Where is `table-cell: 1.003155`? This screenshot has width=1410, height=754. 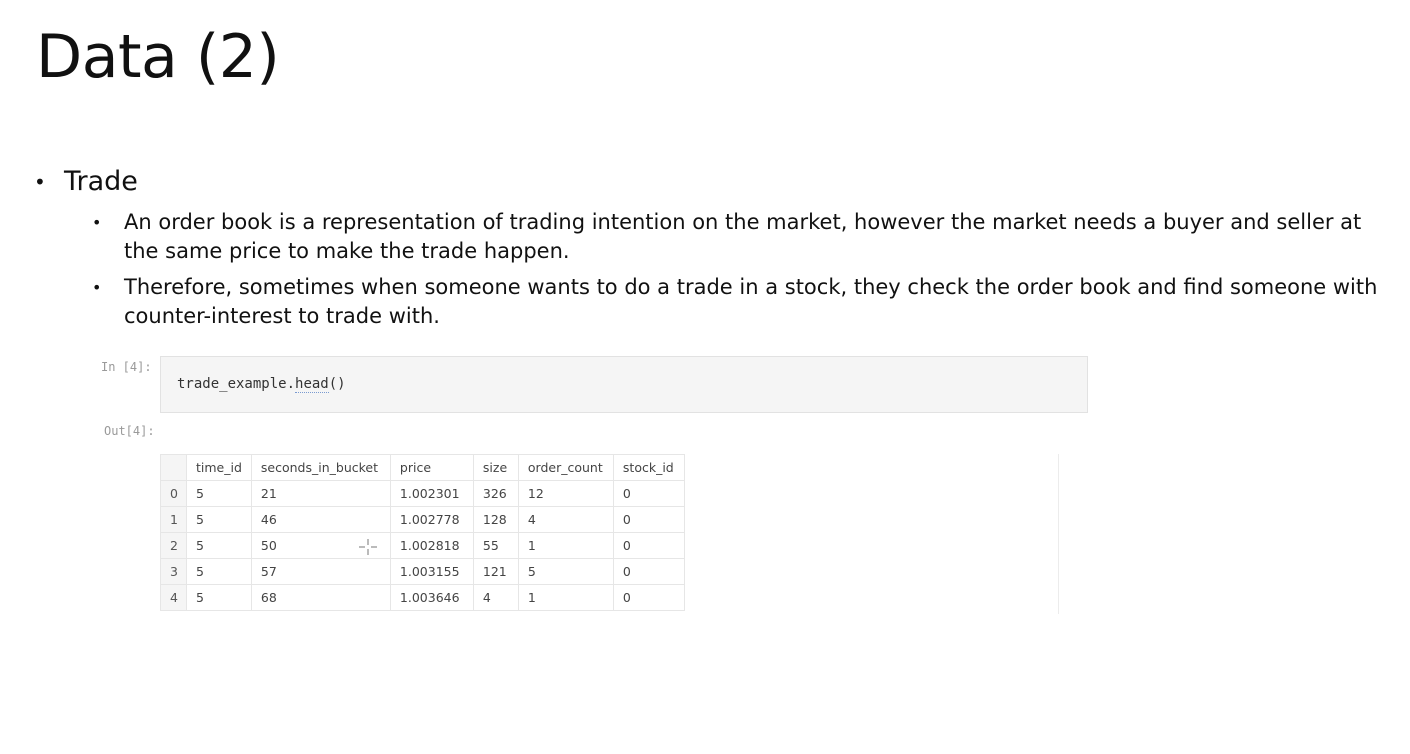
table-cell: 1.003155 is located at coordinates (431, 571).